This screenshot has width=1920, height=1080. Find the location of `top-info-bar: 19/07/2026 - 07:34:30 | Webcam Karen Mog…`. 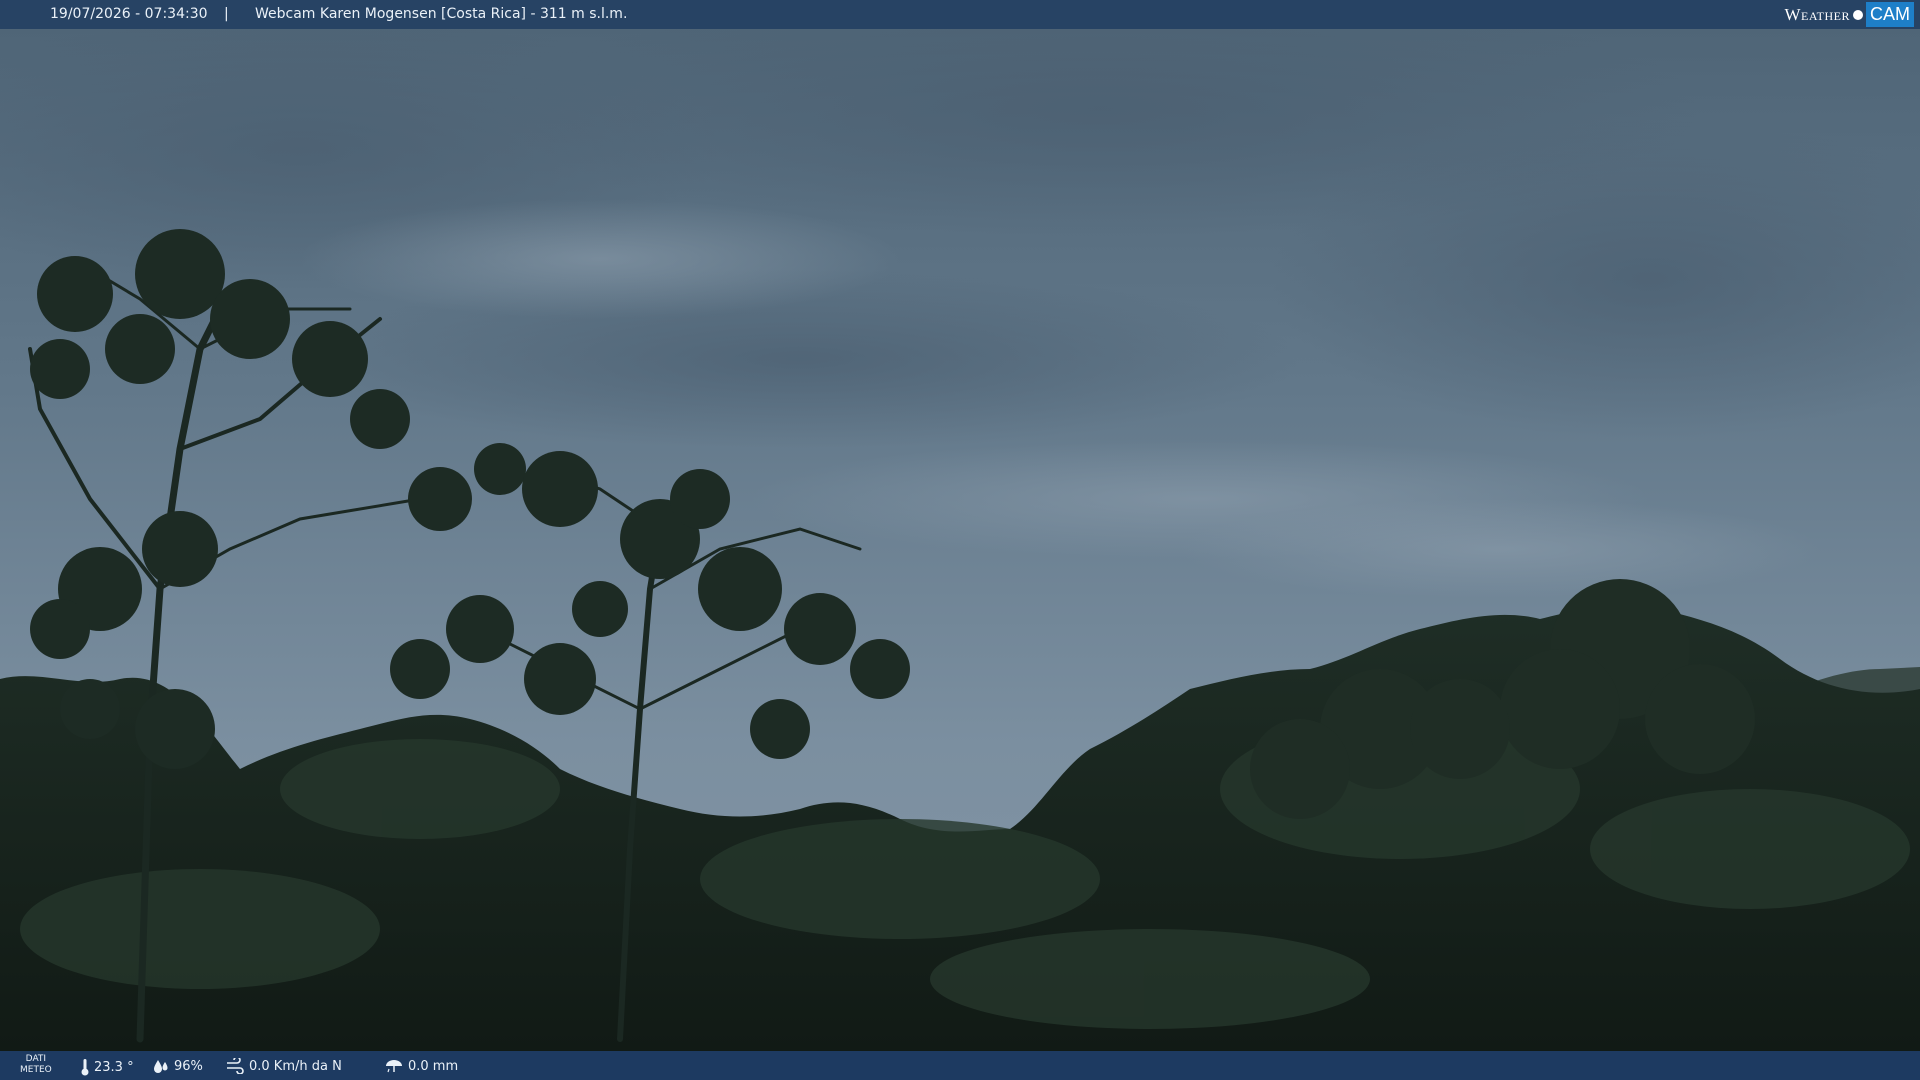

top-info-bar: 19/07/2026 - 07:34:30 | Webcam Karen Mog… is located at coordinates (960, 14).